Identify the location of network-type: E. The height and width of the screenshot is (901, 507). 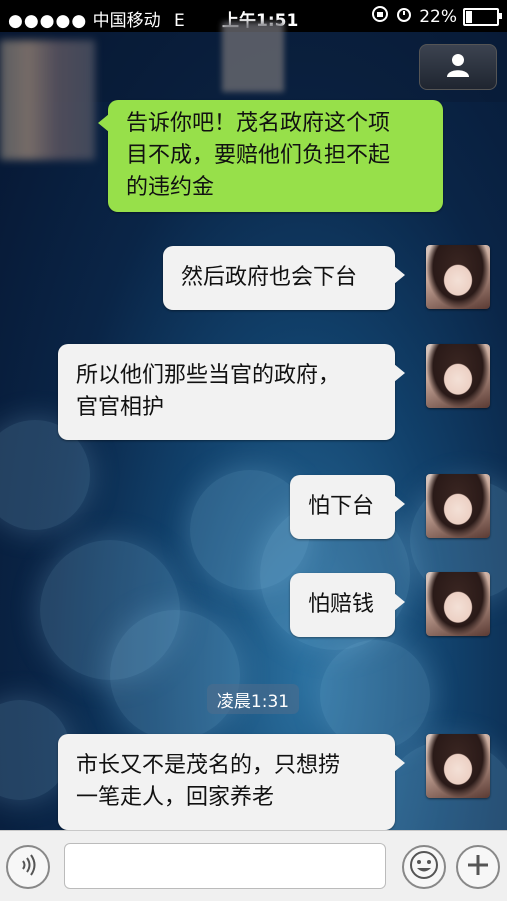
(179, 21).